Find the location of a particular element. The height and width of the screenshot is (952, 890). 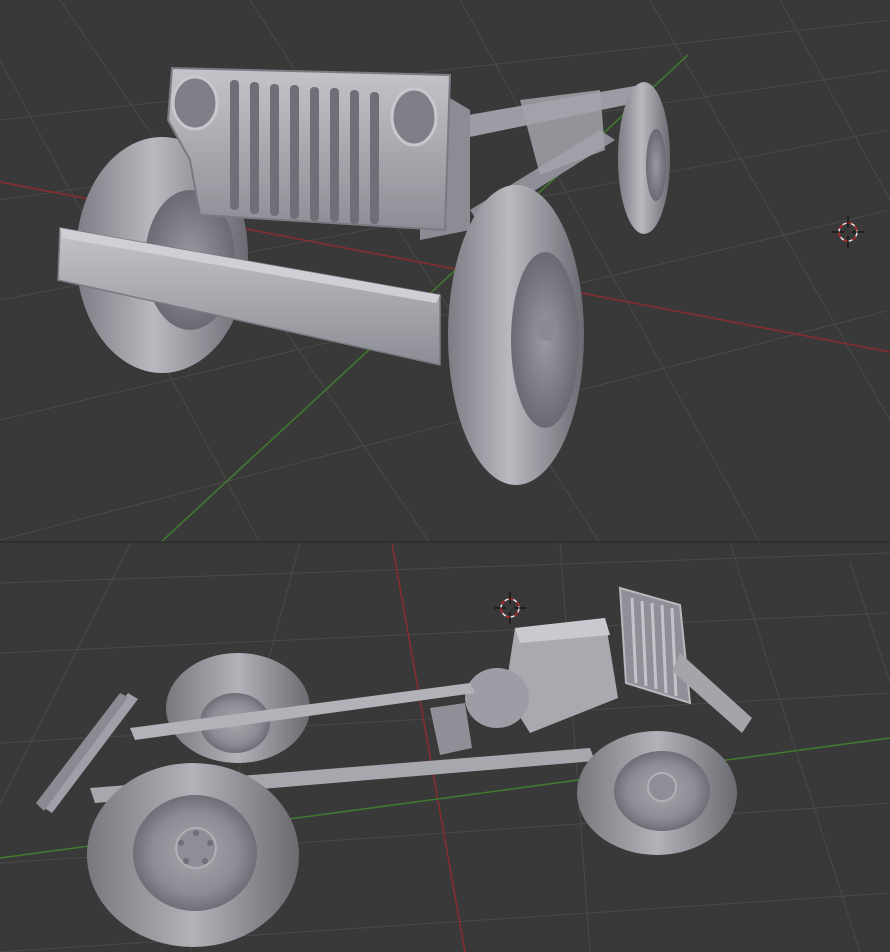

frame-crossmember is located at coordinates (562, 132).